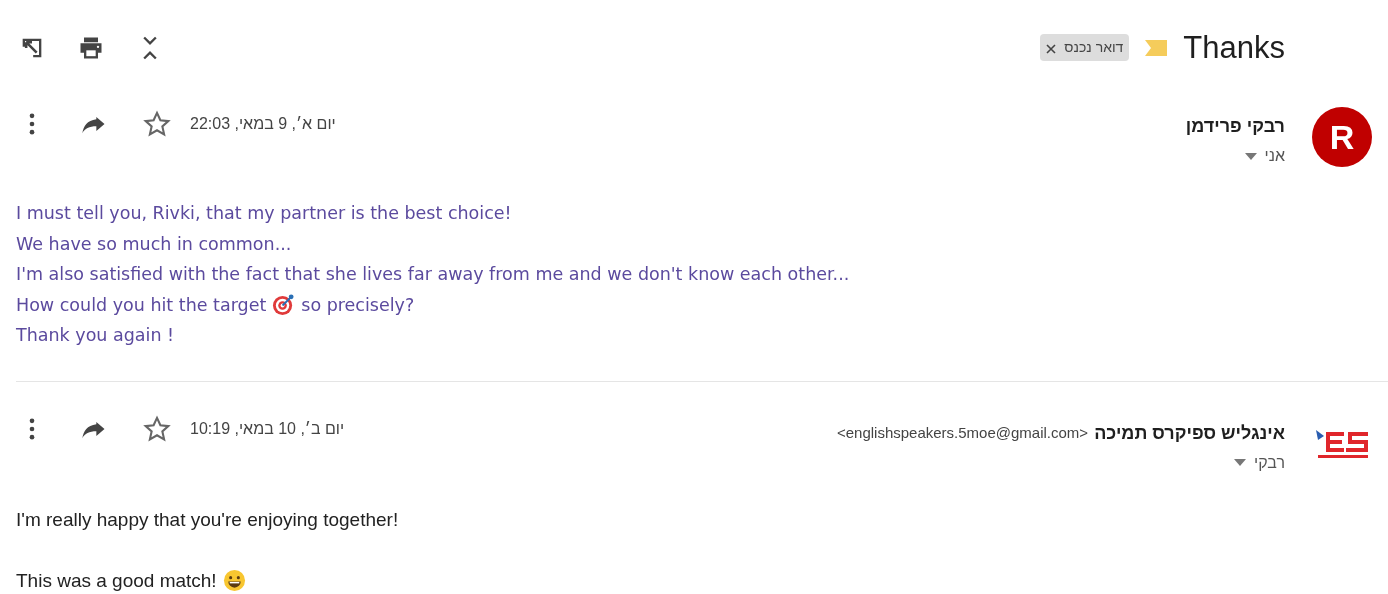 This screenshot has height=594, width=1388. What do you see at coordinates (264, 213) in the screenshot?
I see `body-text: I must tell you, Rivki, that my partner is the best choice!` at bounding box center [264, 213].